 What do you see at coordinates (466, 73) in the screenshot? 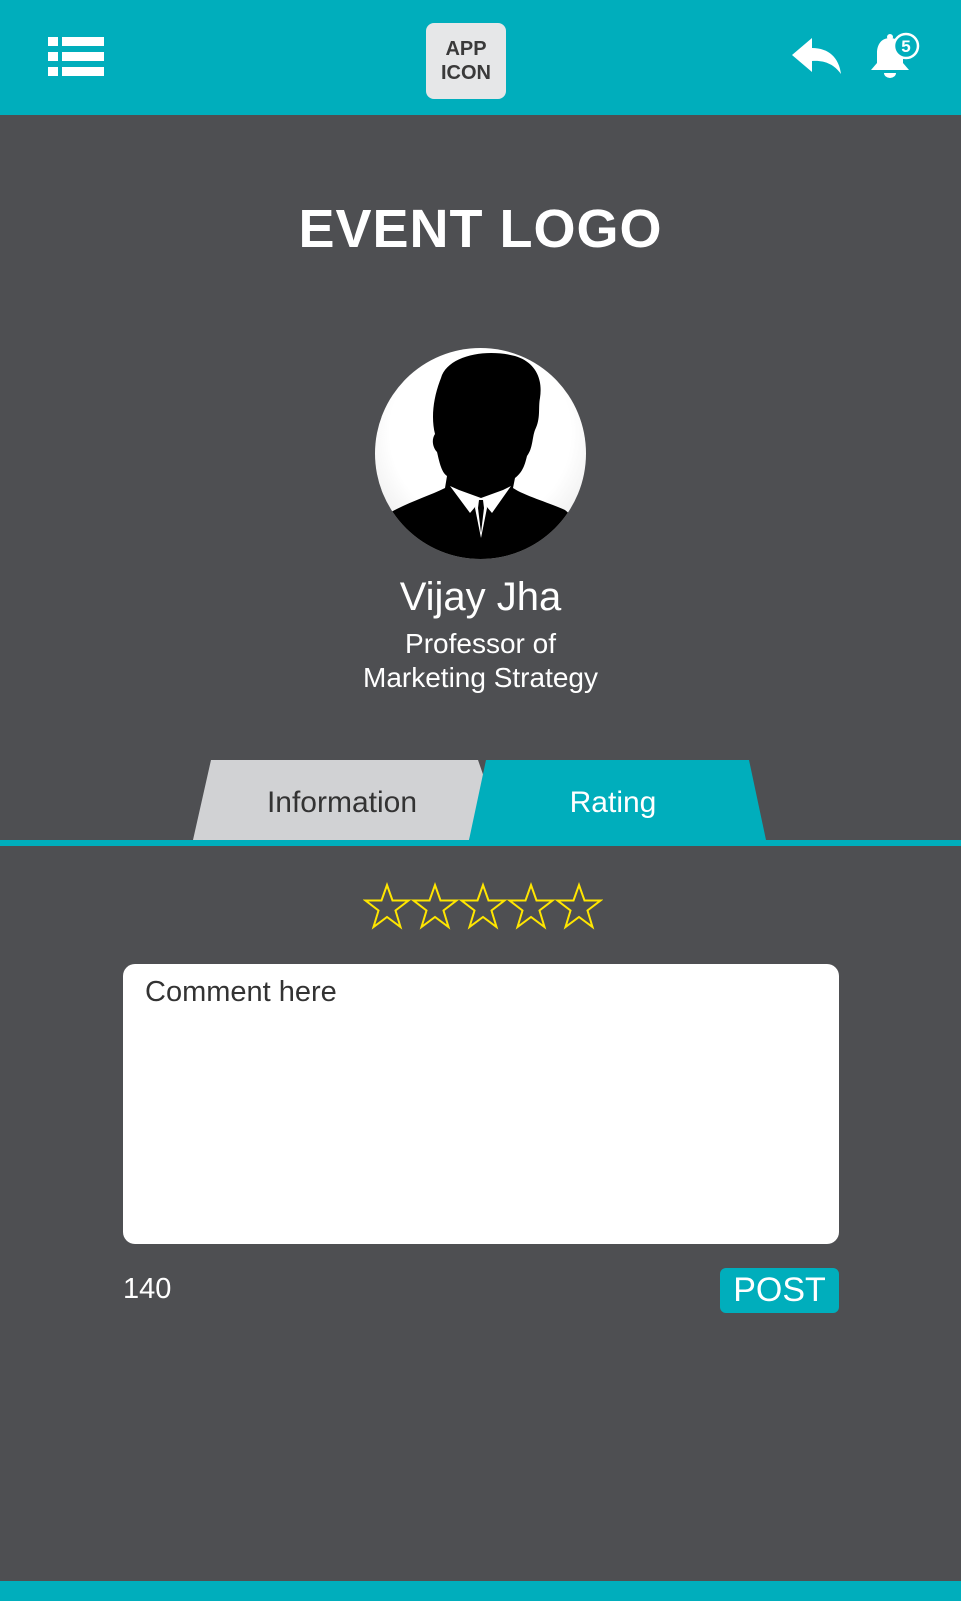
I see `app-icon-line2: ICON` at bounding box center [466, 73].